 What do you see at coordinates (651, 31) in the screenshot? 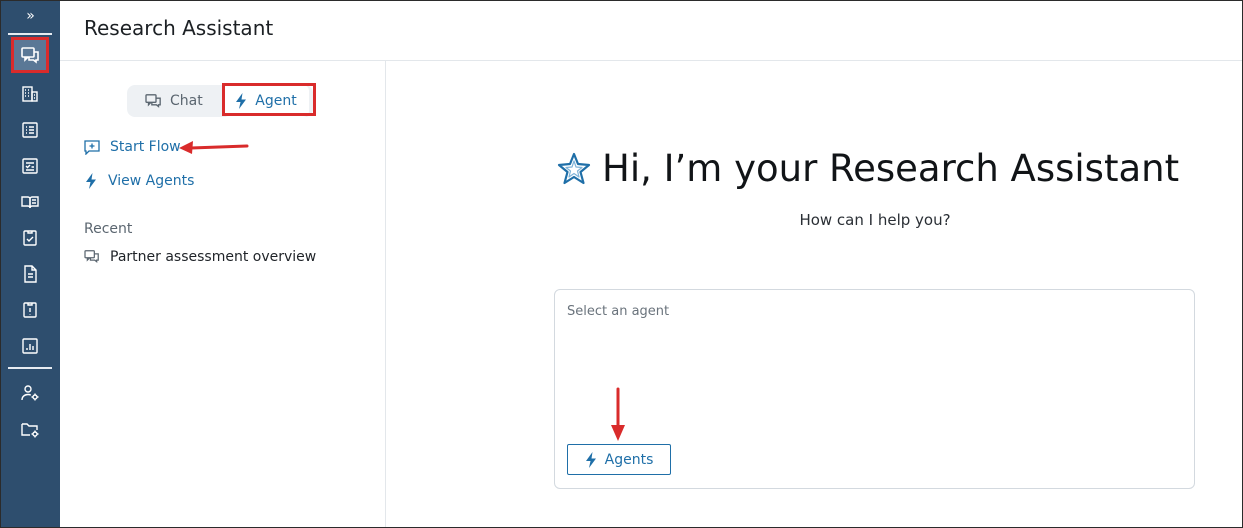
I see `page-header: Research Assistant` at bounding box center [651, 31].